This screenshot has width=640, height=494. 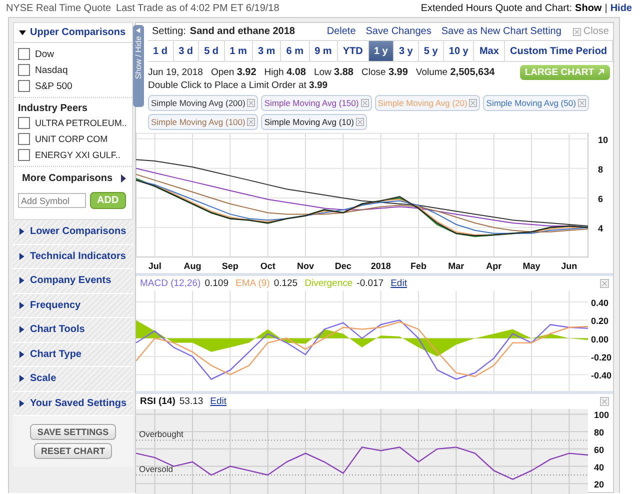 I want to click on axis-label: Jul, so click(x=155, y=266).